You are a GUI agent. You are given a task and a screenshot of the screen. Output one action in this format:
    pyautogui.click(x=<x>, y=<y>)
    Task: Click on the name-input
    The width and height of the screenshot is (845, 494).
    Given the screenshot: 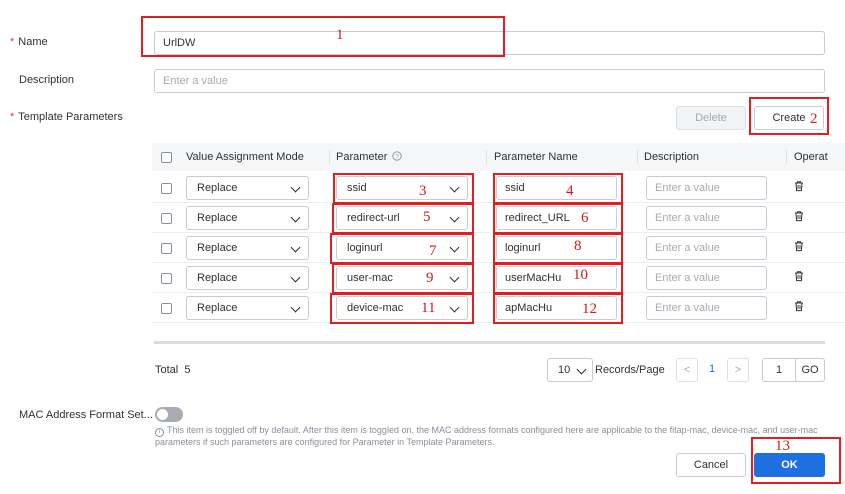 What is the action you would take?
    pyautogui.click(x=489, y=43)
    